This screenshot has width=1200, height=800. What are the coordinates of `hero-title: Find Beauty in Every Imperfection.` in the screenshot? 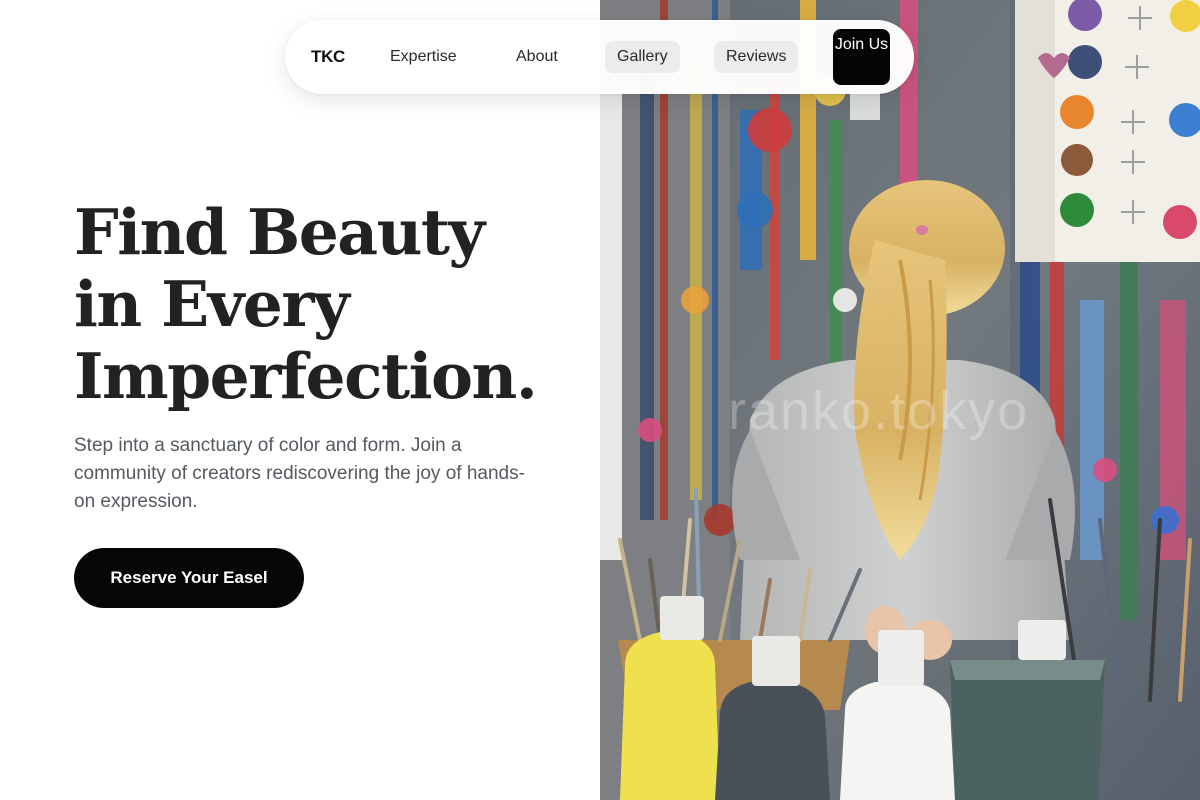 It's located at (324, 304).